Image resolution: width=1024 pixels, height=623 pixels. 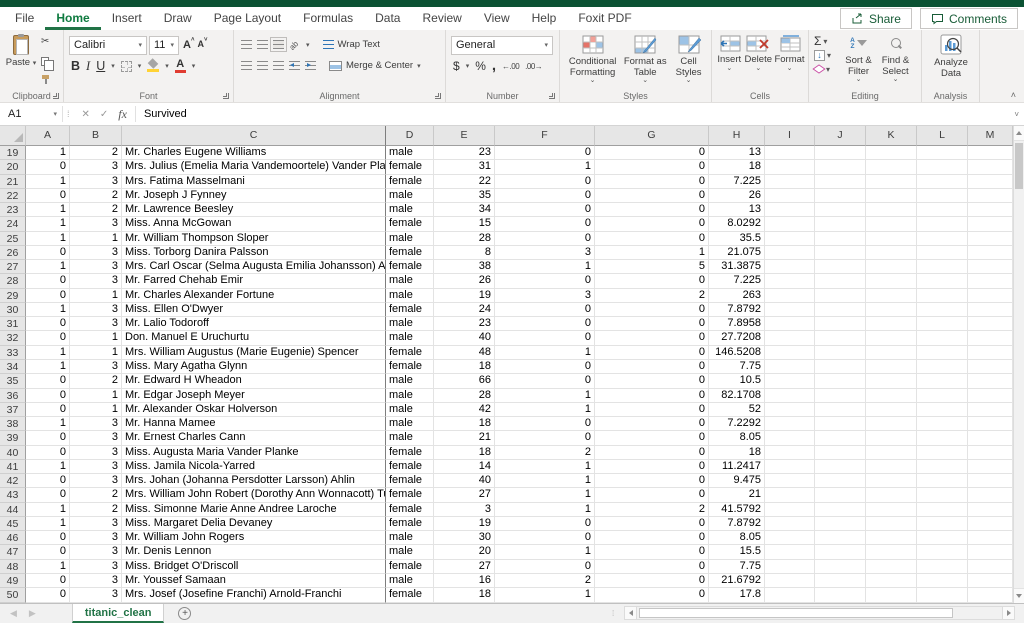 I want to click on cell-i34, so click(x=790, y=367).